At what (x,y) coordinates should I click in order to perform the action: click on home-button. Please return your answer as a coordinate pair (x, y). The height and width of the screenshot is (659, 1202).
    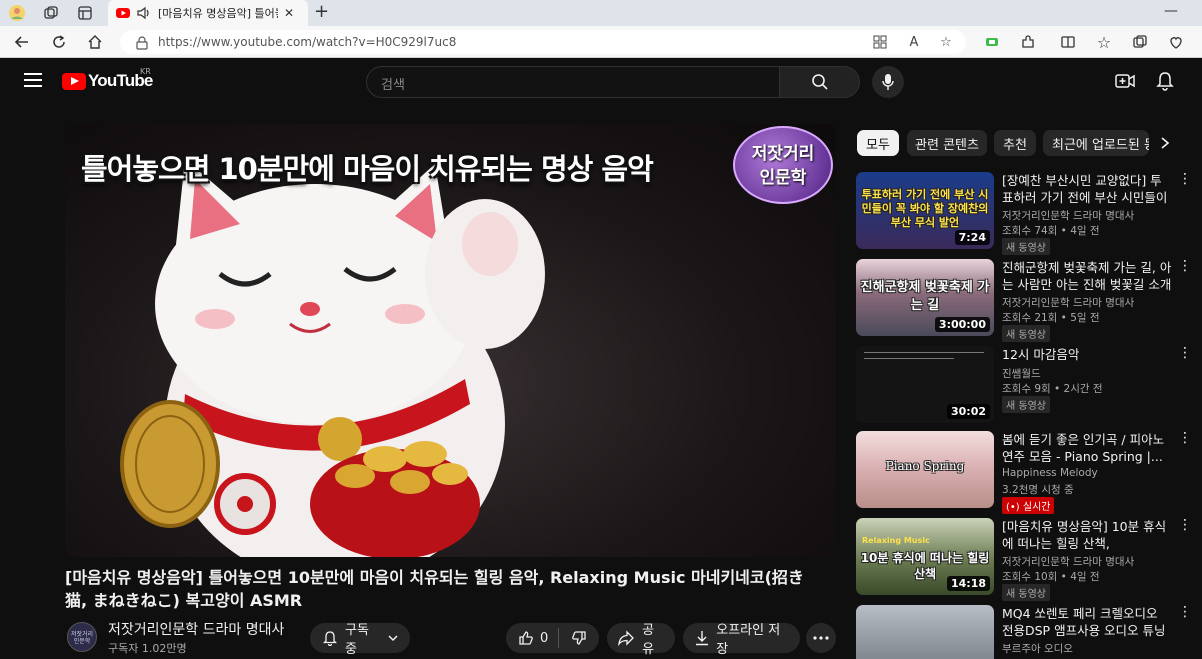
    Looking at the image, I should click on (95, 42).